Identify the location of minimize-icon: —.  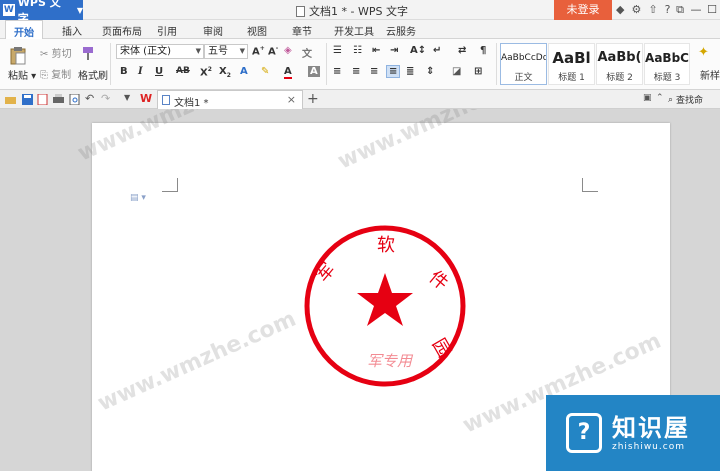
(696, 10).